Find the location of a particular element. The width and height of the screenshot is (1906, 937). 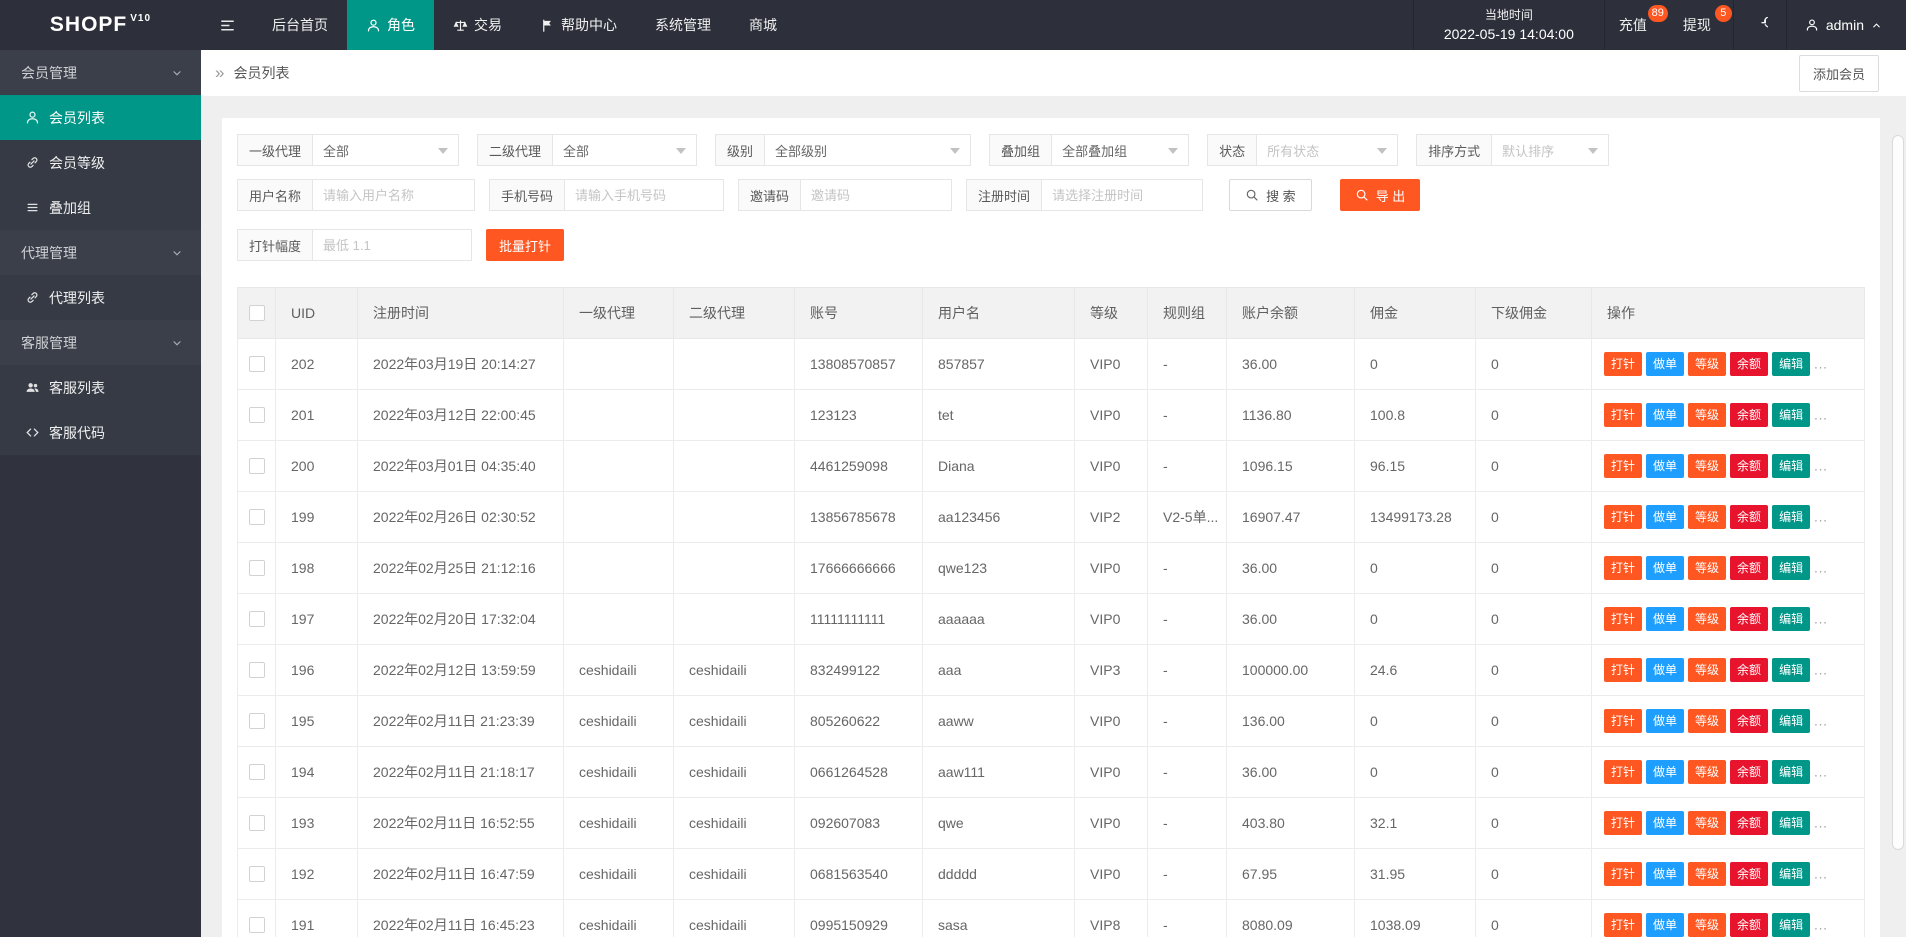

sidebar-item-overlay-group: 叠加组 is located at coordinates (100, 207).